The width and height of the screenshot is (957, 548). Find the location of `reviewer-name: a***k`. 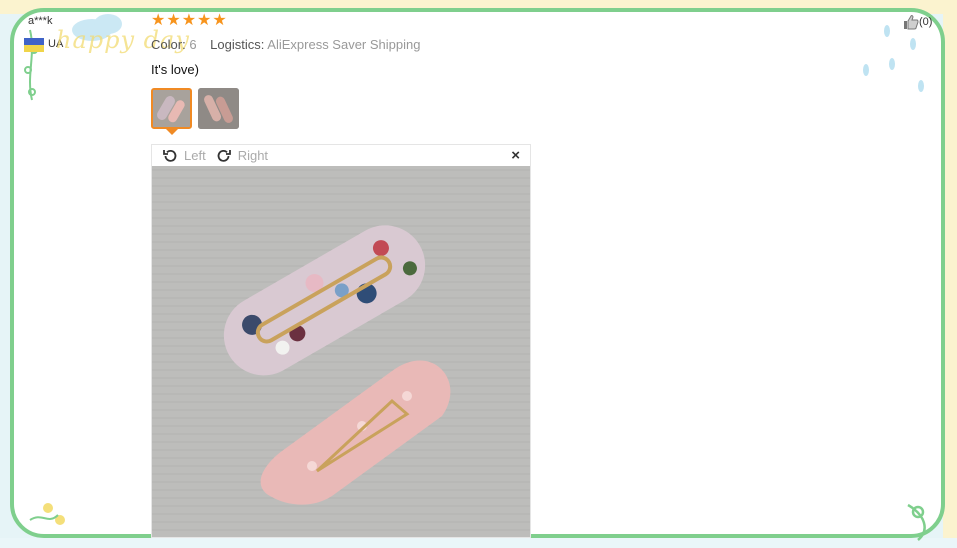

reviewer-name: a***k is located at coordinates (40, 21).